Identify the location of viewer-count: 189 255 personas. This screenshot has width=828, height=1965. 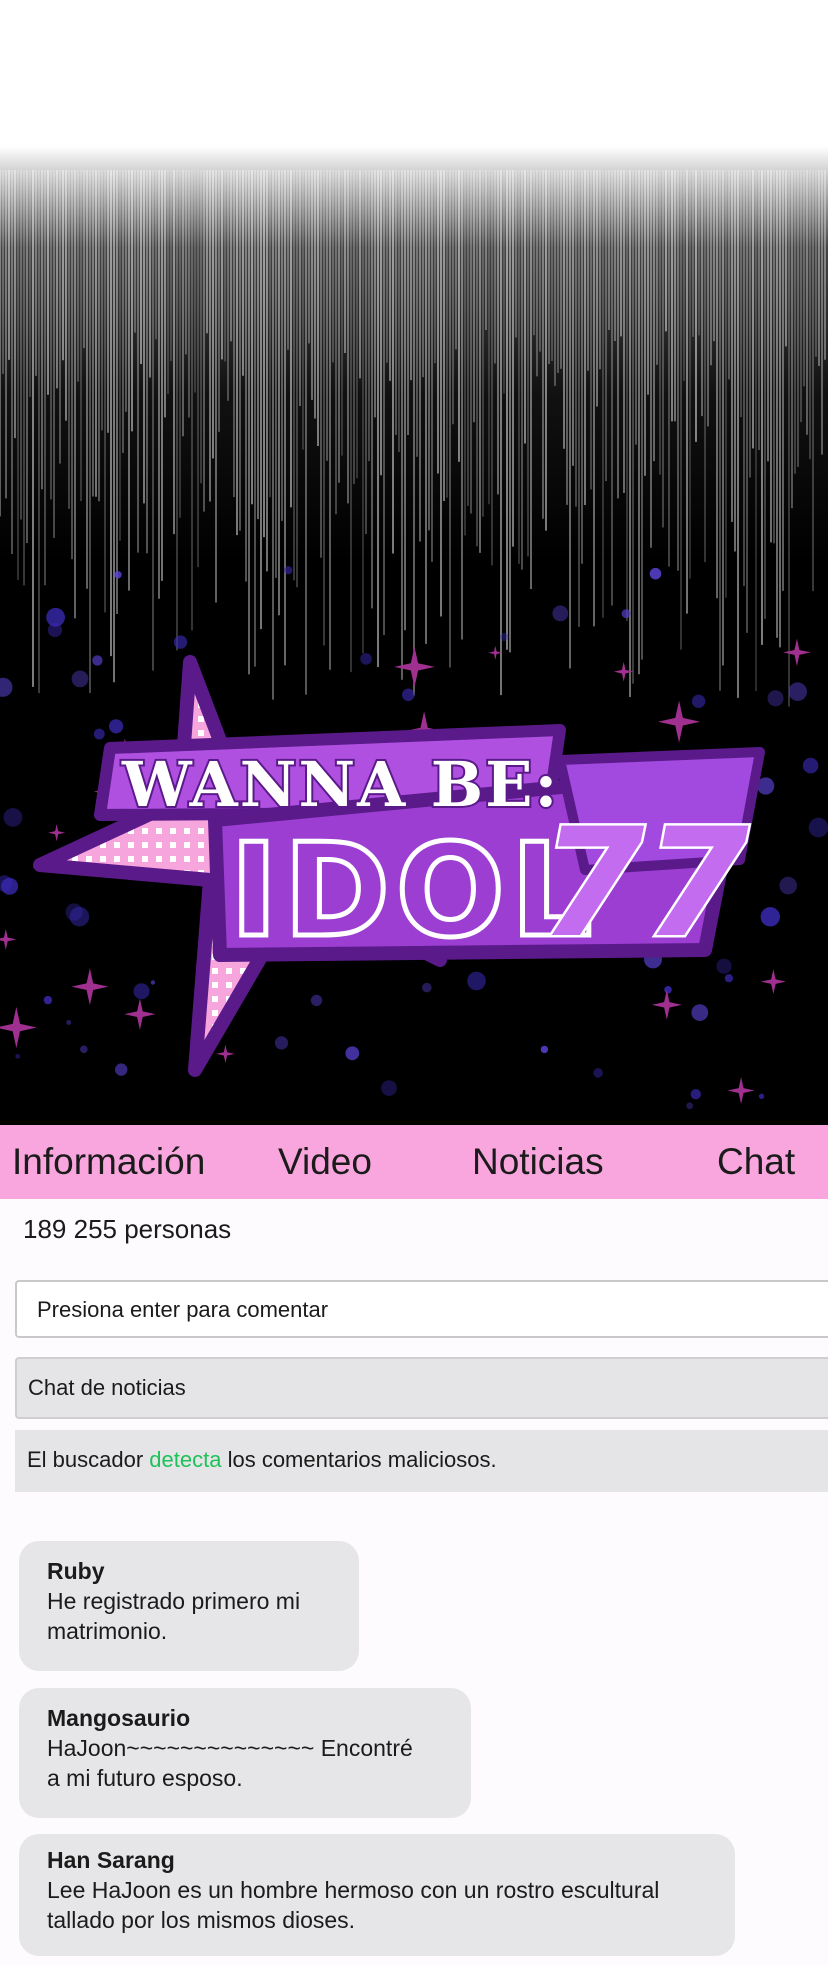
(127, 1229).